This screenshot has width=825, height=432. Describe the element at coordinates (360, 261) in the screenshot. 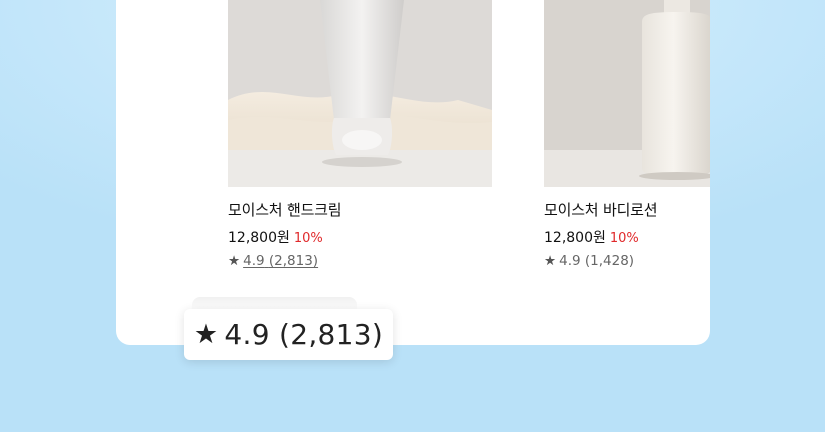

I see `rating-line: ★ 4.9 (2,813)` at that location.